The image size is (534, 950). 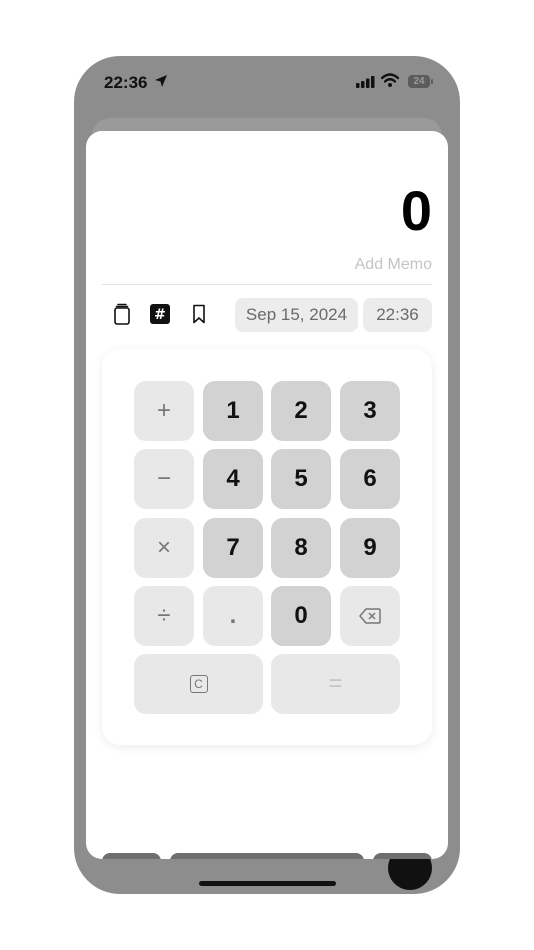 What do you see at coordinates (164, 548) in the screenshot?
I see `multiply-key: ×` at bounding box center [164, 548].